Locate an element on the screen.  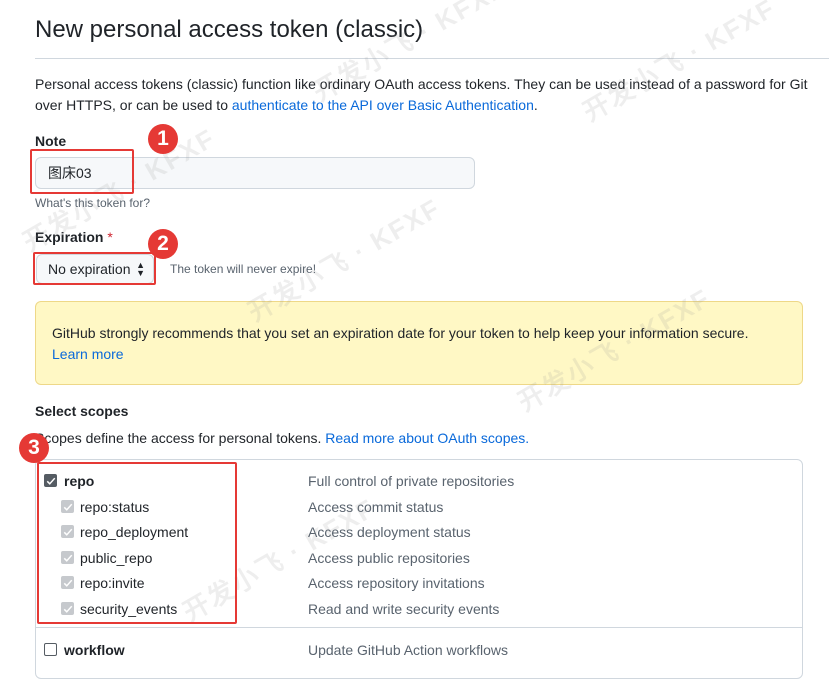
scope-name: repo is located at coordinates (79, 480).